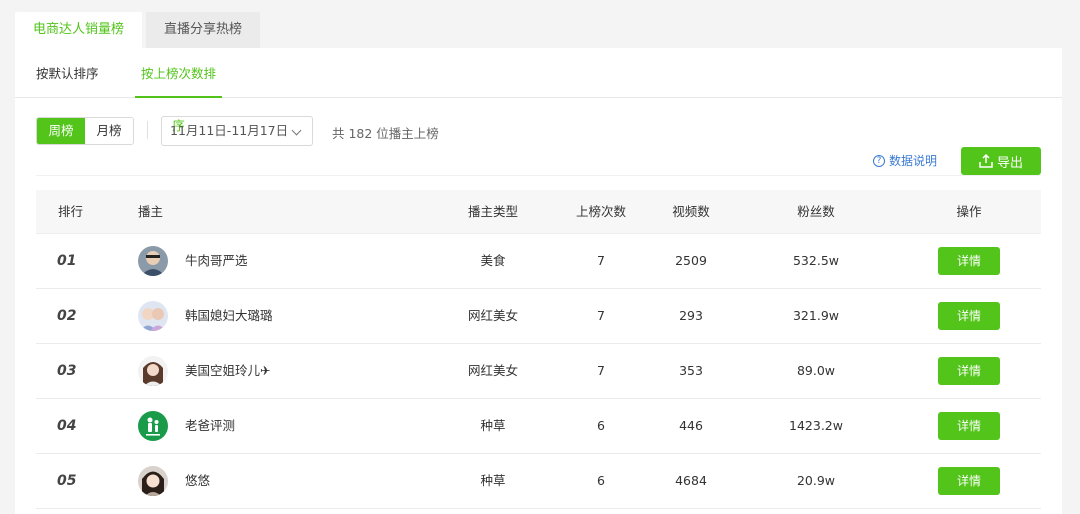 The image size is (1080, 514). What do you see at coordinates (67, 316) in the screenshot?
I see `rank-cell: 02` at bounding box center [67, 316].